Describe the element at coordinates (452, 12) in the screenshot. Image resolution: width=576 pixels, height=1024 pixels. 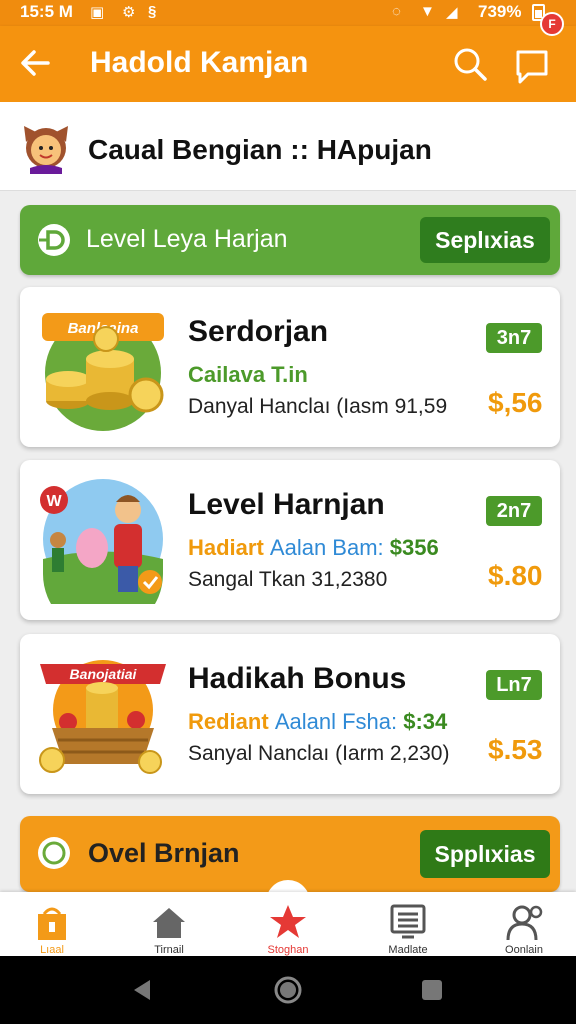
I see `signal-icon: ◢` at that location.